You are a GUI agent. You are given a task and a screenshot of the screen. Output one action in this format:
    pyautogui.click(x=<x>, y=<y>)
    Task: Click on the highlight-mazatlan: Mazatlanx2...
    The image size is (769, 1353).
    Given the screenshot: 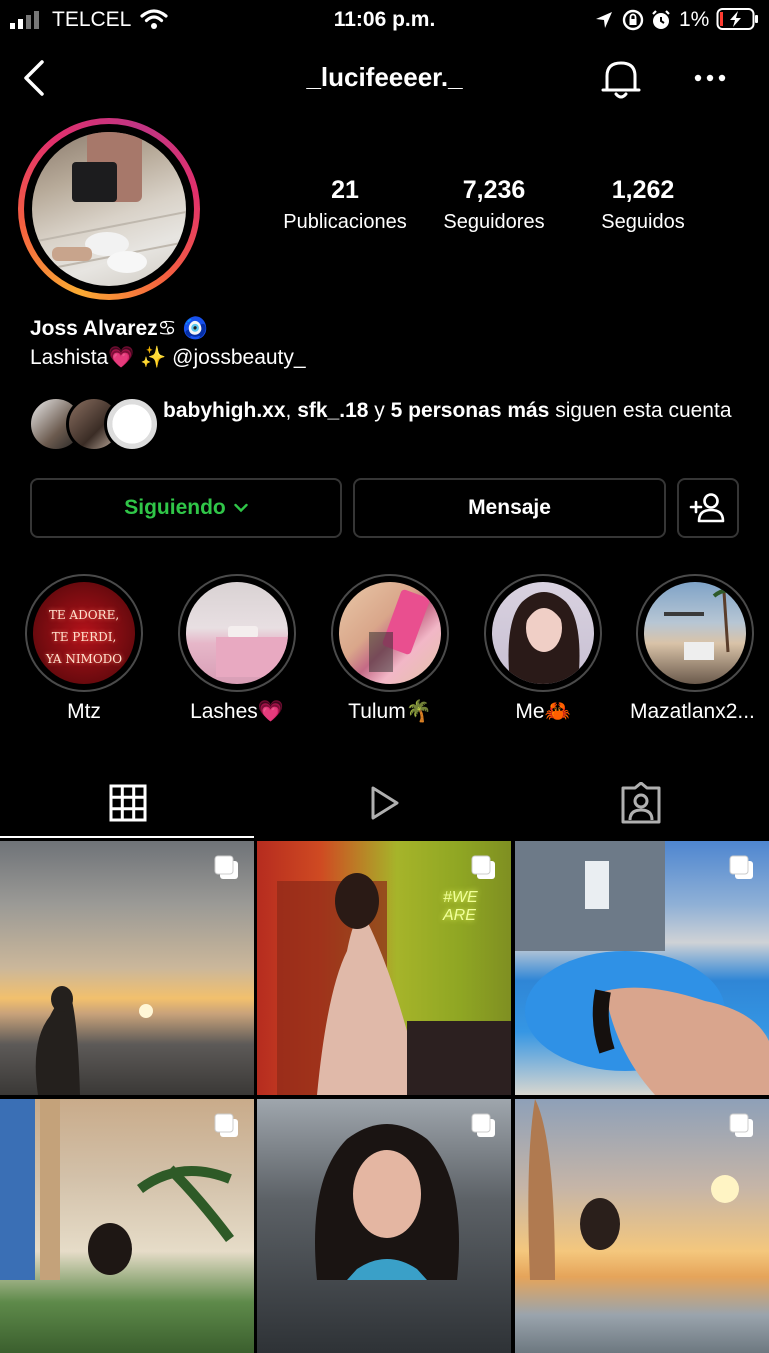 What is the action you would take?
    pyautogui.click(x=699, y=649)
    